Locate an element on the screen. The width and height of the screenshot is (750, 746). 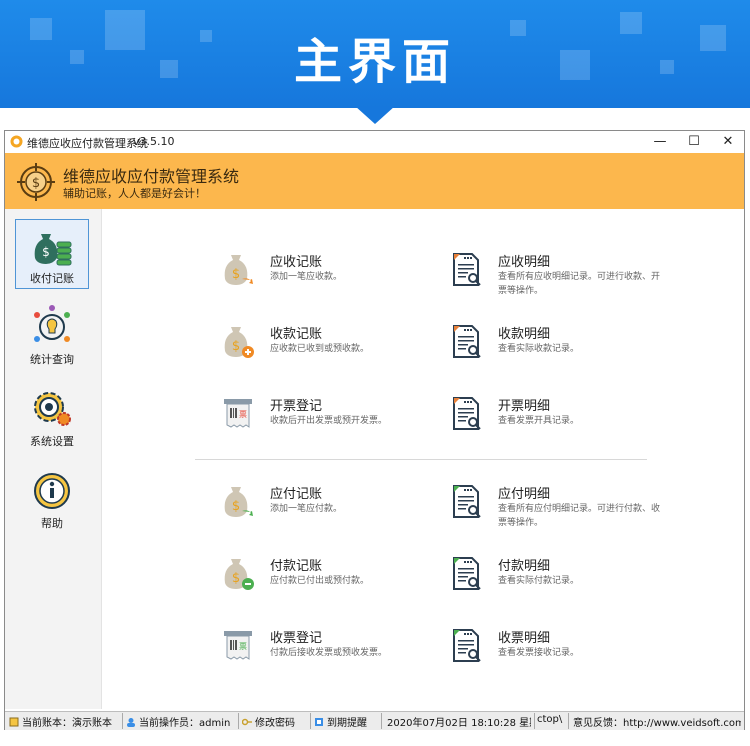
minimize-button: — is located at coordinates (660, 142).